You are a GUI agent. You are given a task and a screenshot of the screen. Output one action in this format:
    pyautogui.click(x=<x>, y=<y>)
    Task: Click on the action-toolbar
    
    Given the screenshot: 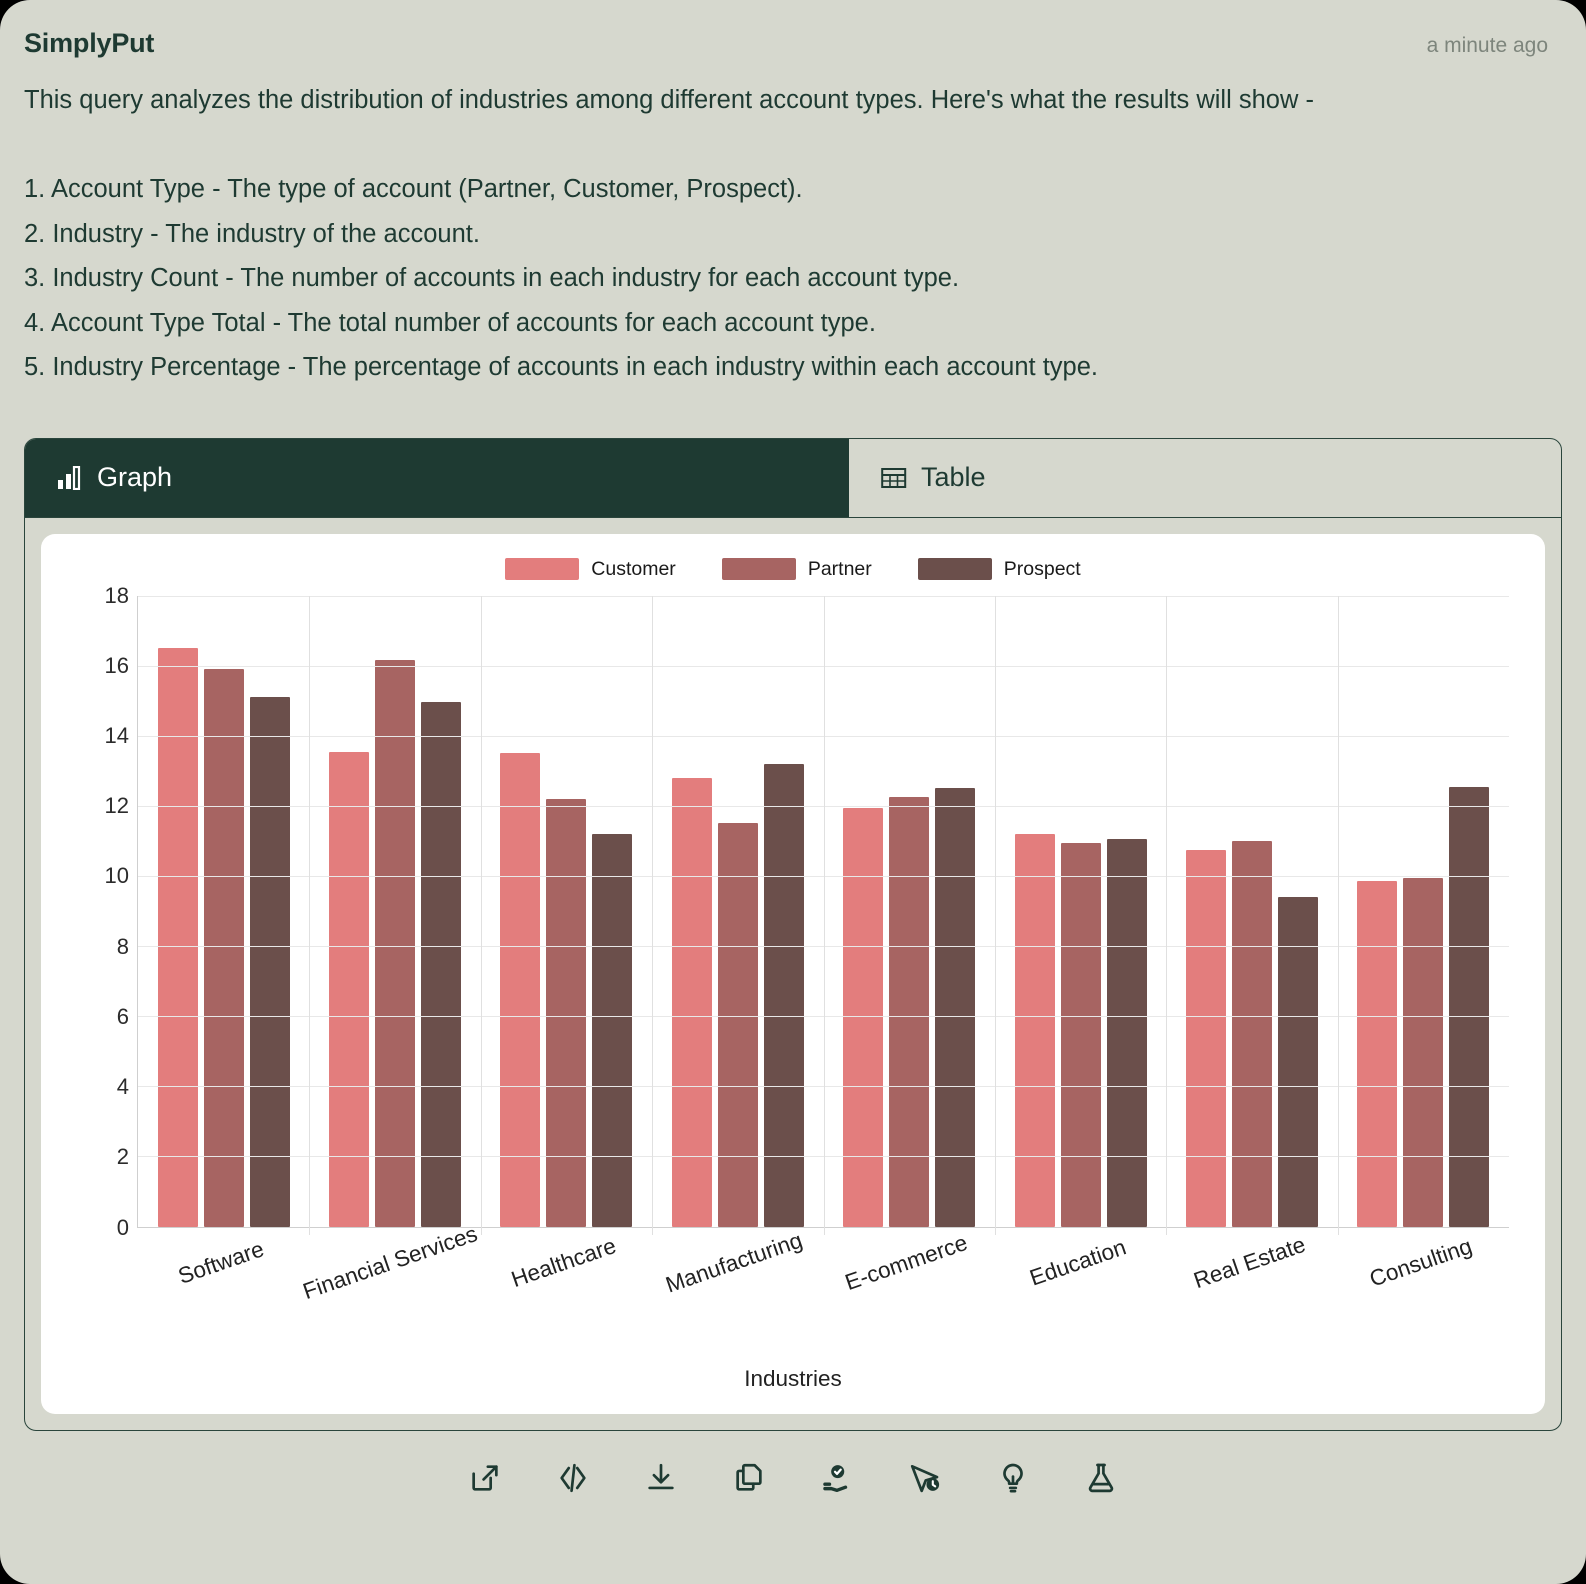 What is the action you would take?
    pyautogui.click(x=793, y=1478)
    